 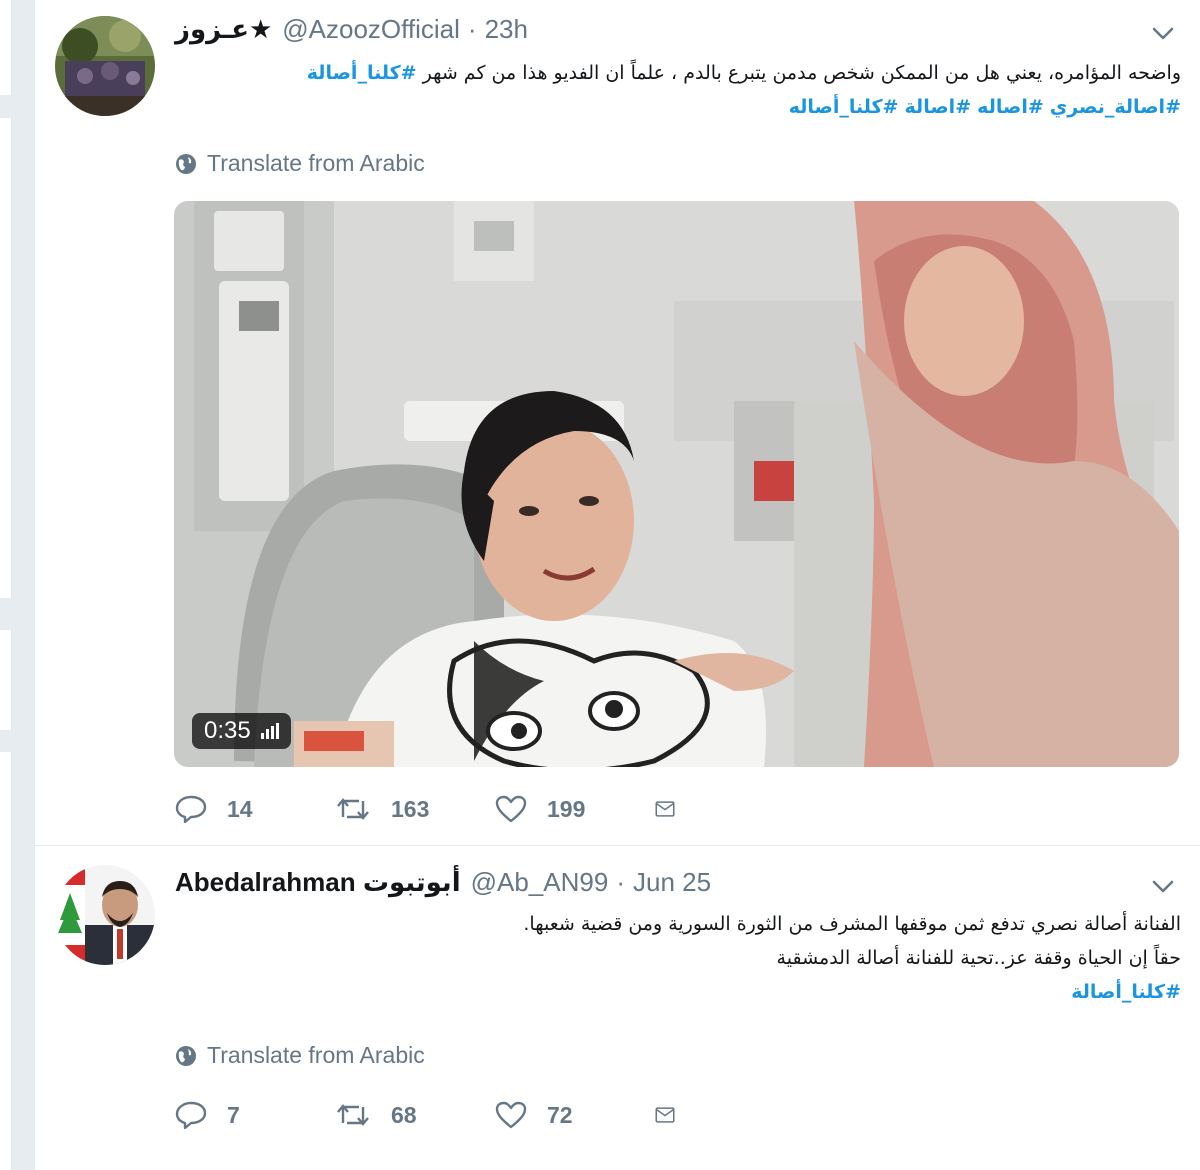 What do you see at coordinates (17, 585) in the screenshot?
I see `left-column` at bounding box center [17, 585].